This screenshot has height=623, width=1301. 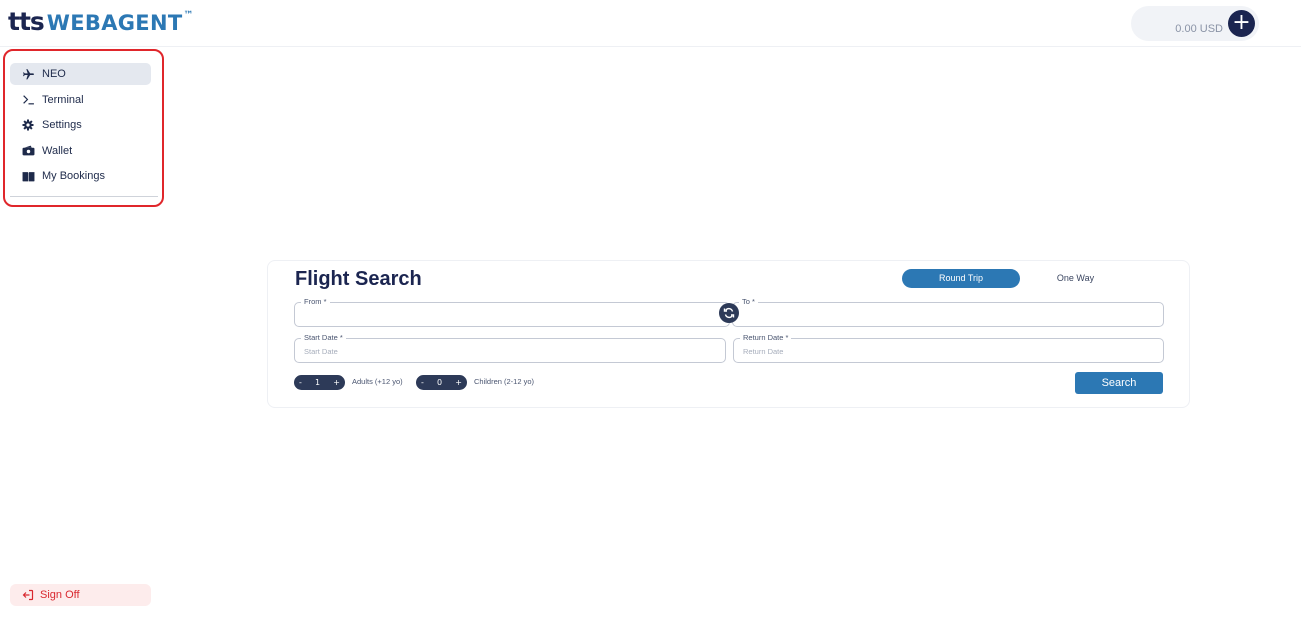 What do you see at coordinates (948, 312) in the screenshot?
I see `to-field: To *` at bounding box center [948, 312].